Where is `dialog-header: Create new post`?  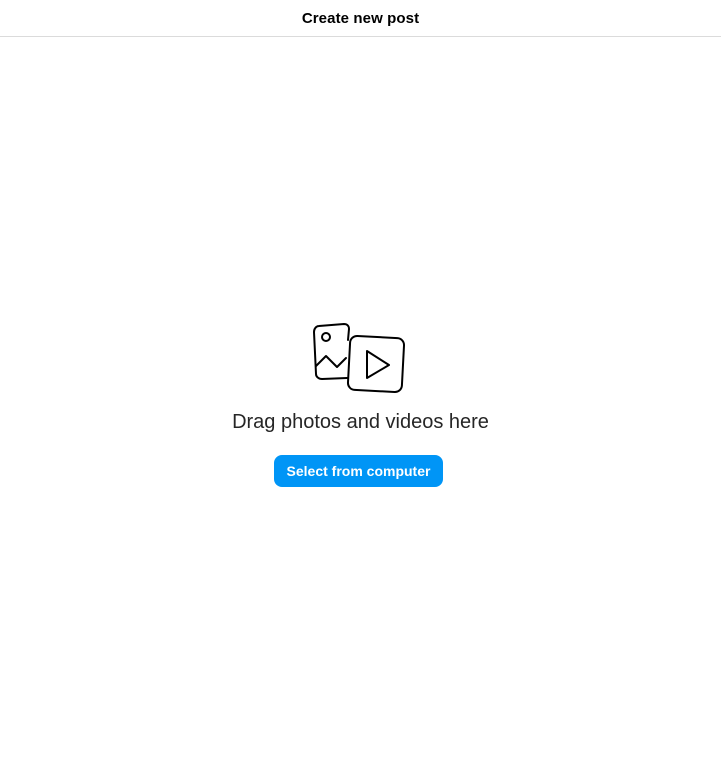
dialog-header: Create new post is located at coordinates (360, 18).